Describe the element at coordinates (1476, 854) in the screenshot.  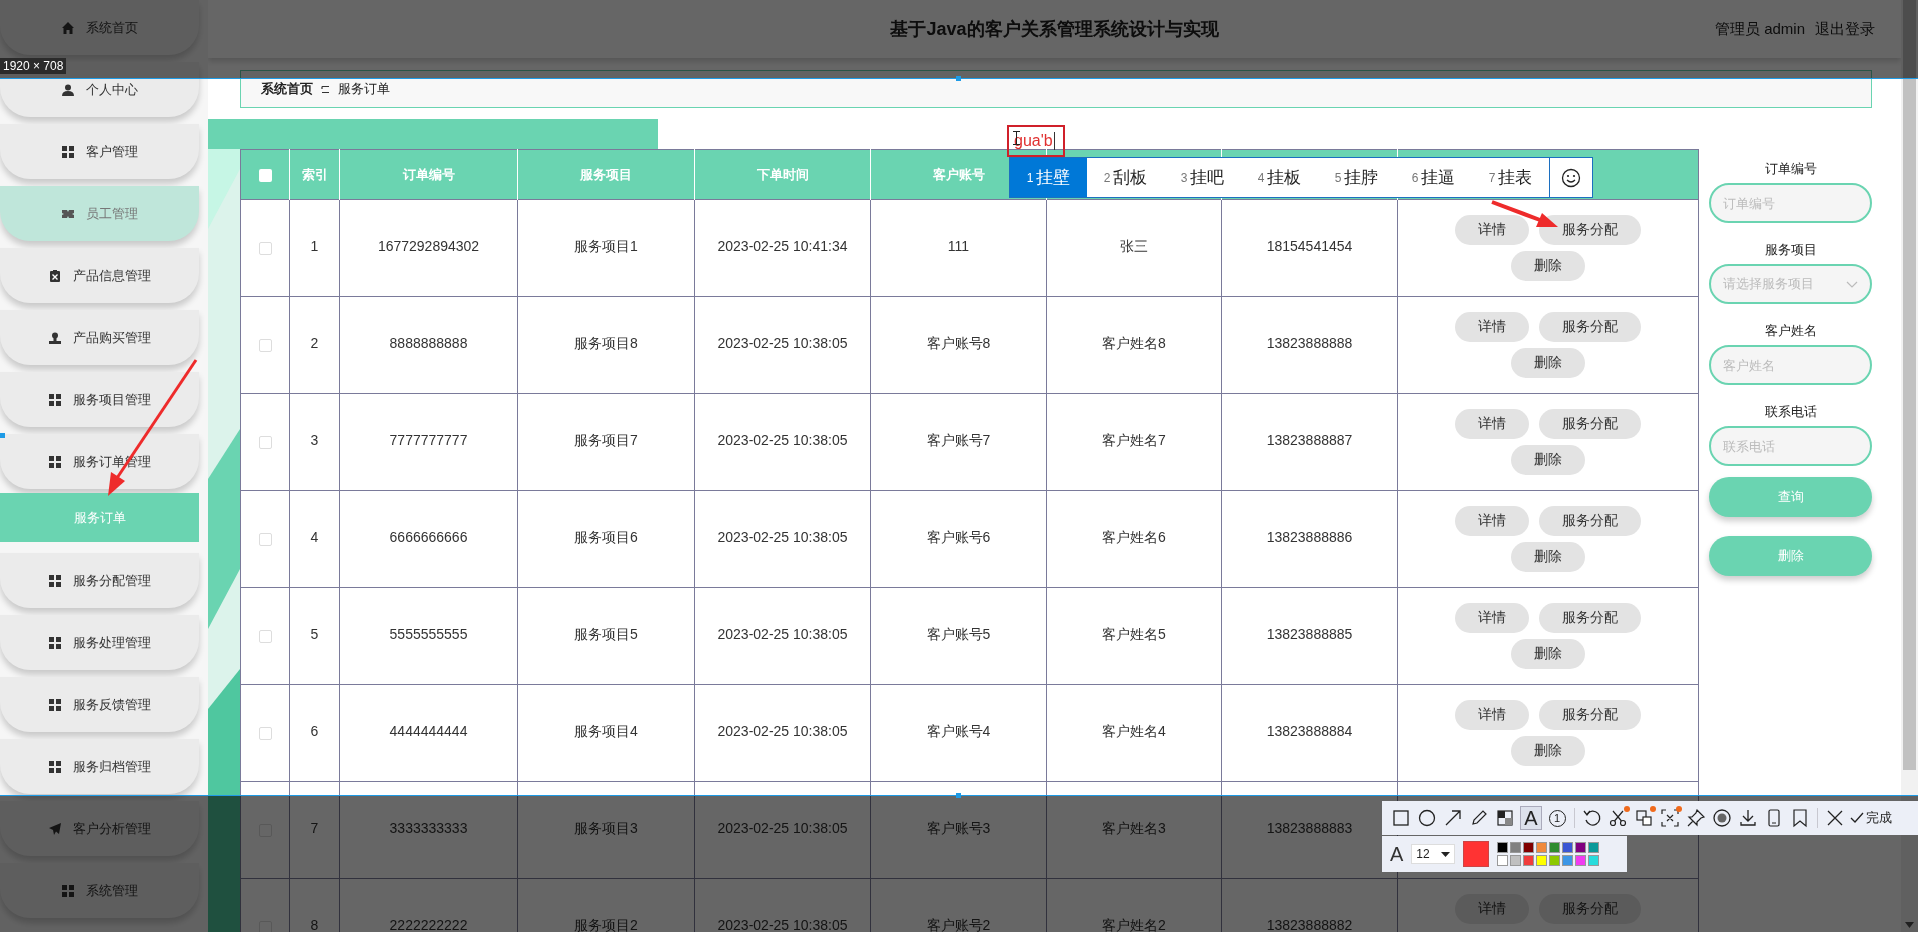
I see `current-color-swatch` at that location.